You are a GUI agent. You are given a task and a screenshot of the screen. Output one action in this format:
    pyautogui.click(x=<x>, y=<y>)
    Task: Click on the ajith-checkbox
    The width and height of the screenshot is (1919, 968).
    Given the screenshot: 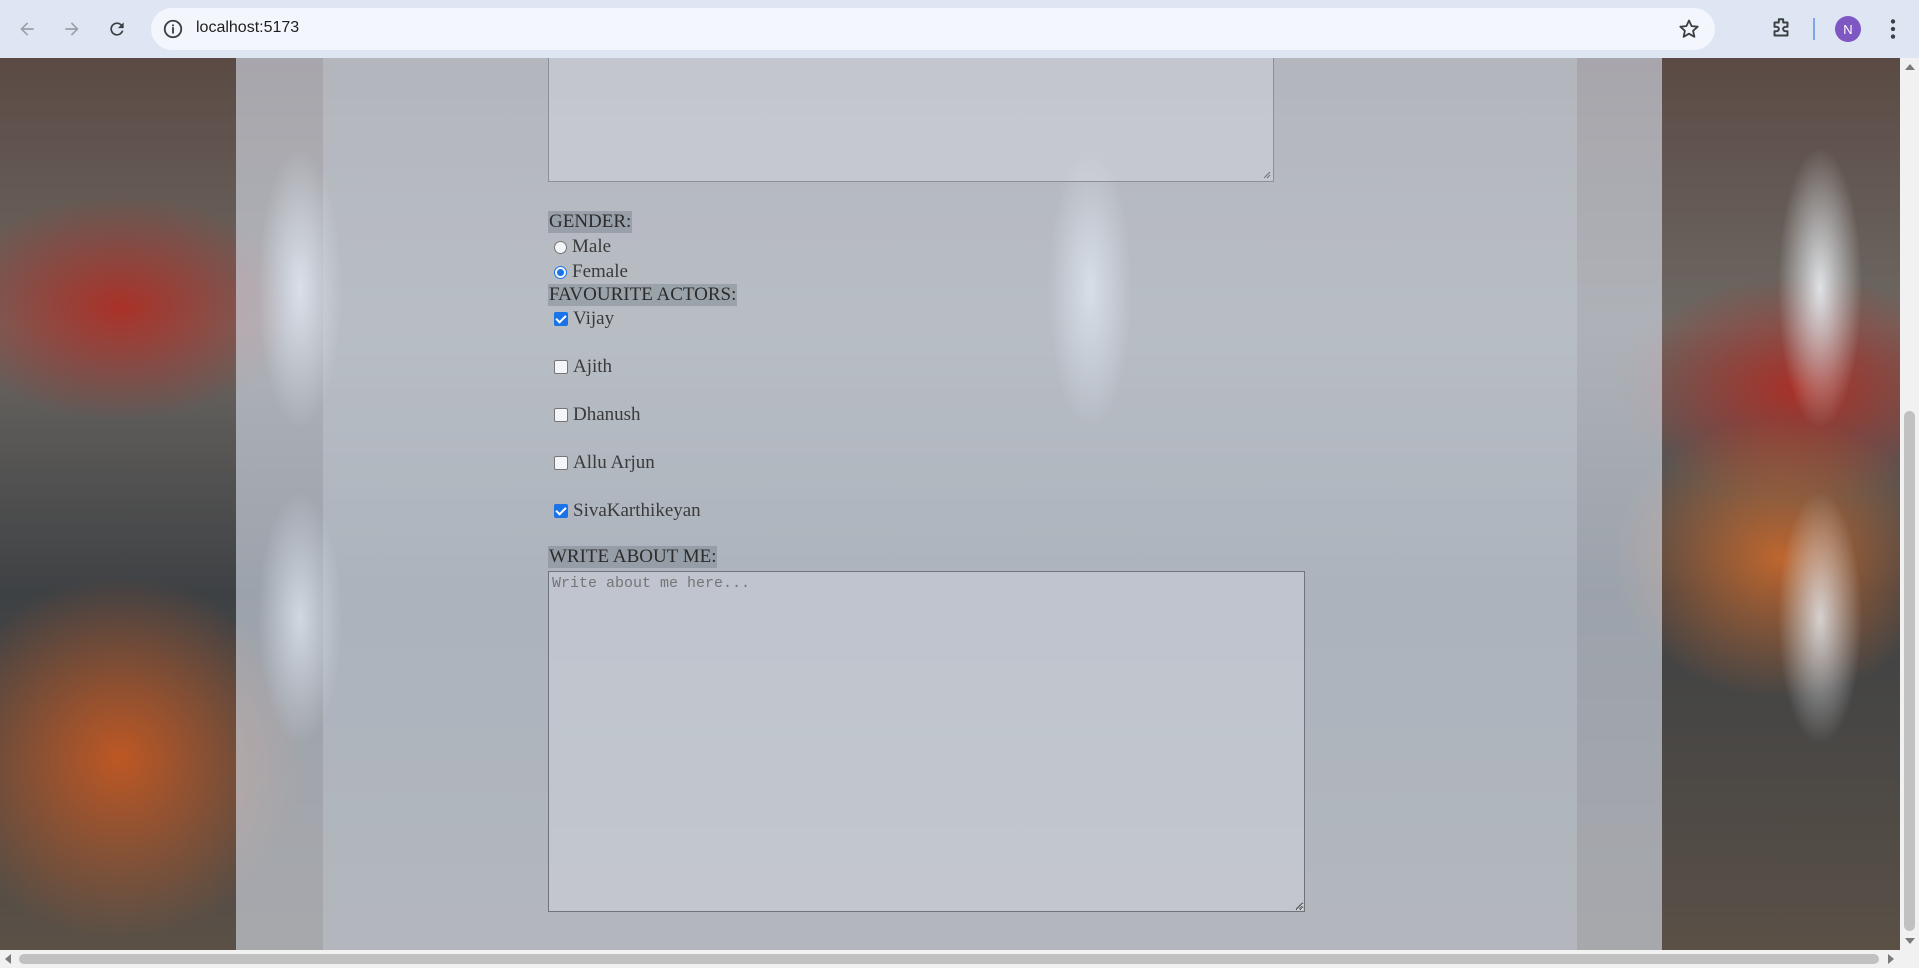 What is the action you would take?
    pyautogui.click(x=561, y=367)
    